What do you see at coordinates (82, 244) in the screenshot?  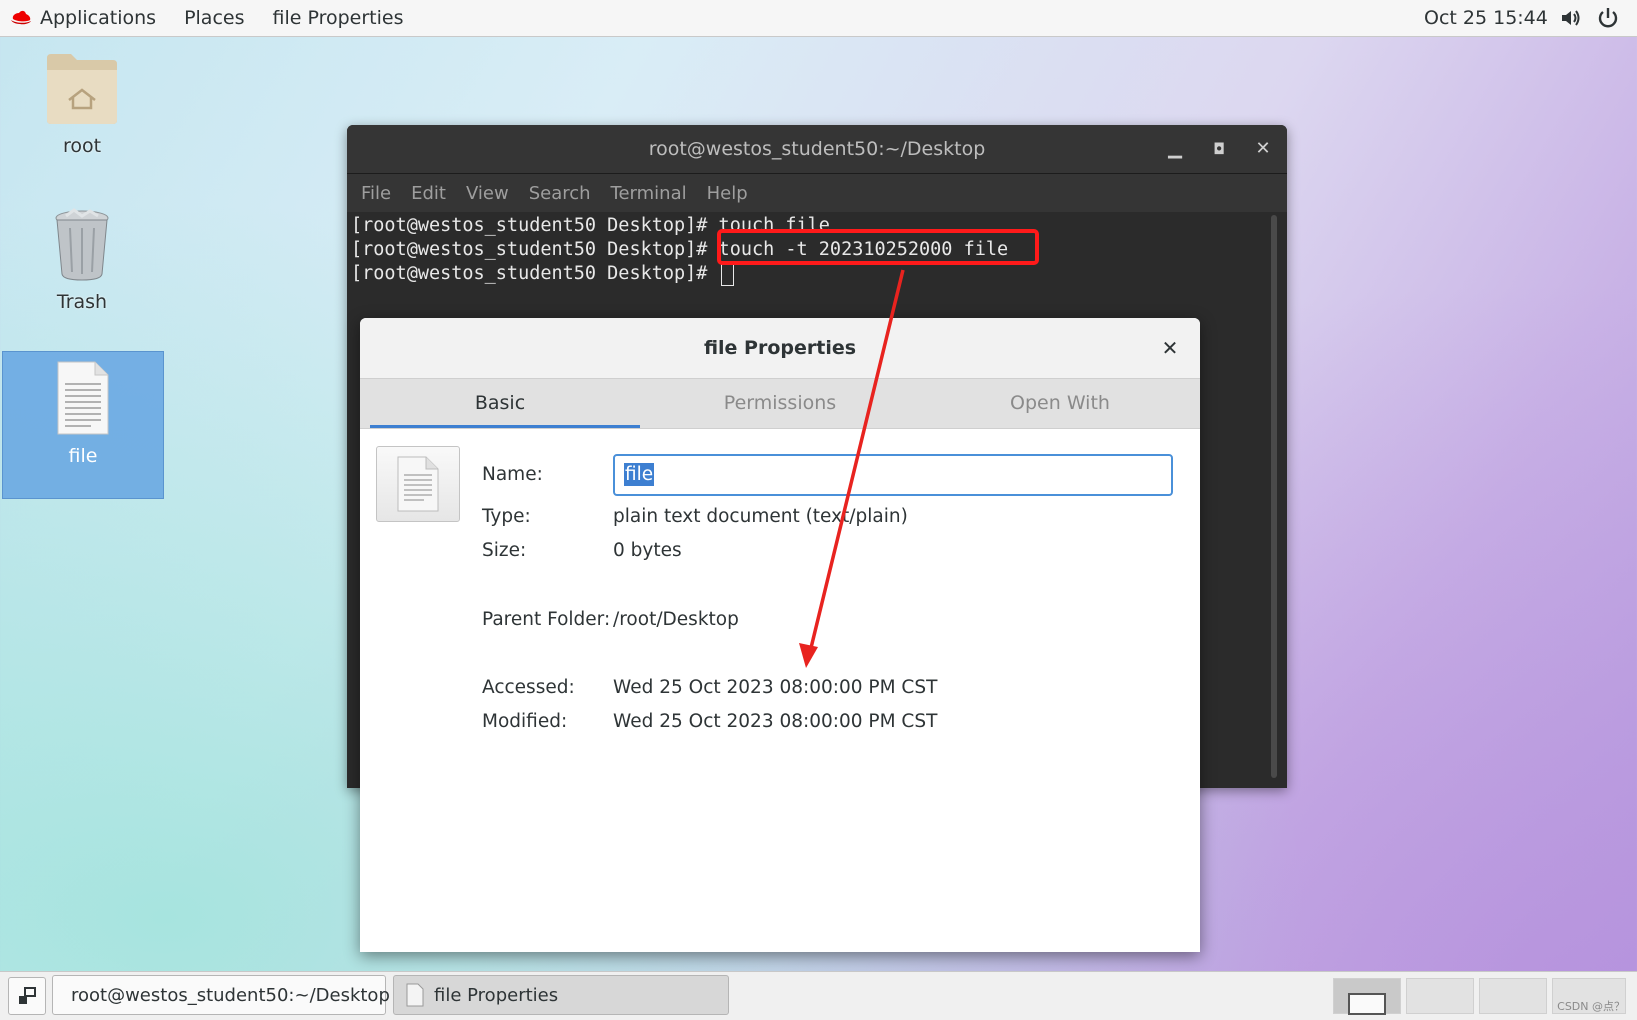 I see `trash-icon` at bounding box center [82, 244].